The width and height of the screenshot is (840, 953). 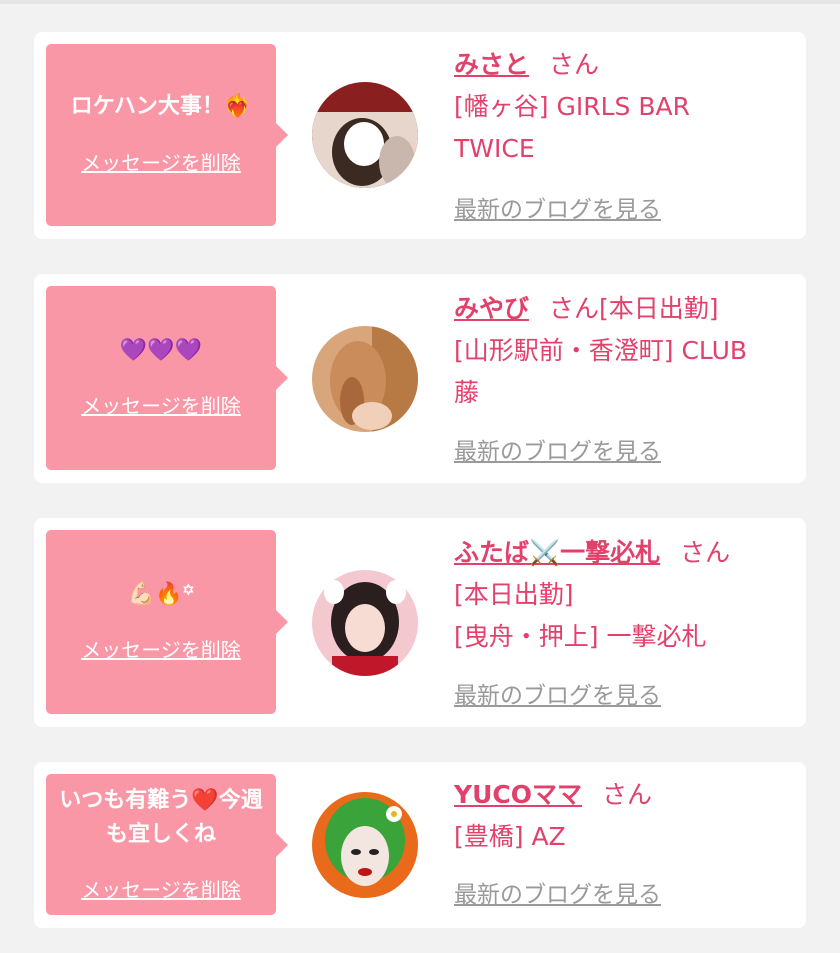 I want to click on profile-info: みさと さん [幡ヶ谷] GIRLS BAR TWICE, so click(x=620, y=107).